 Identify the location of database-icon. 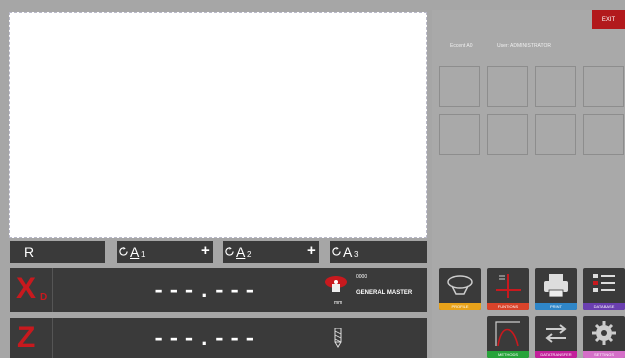
(604, 283).